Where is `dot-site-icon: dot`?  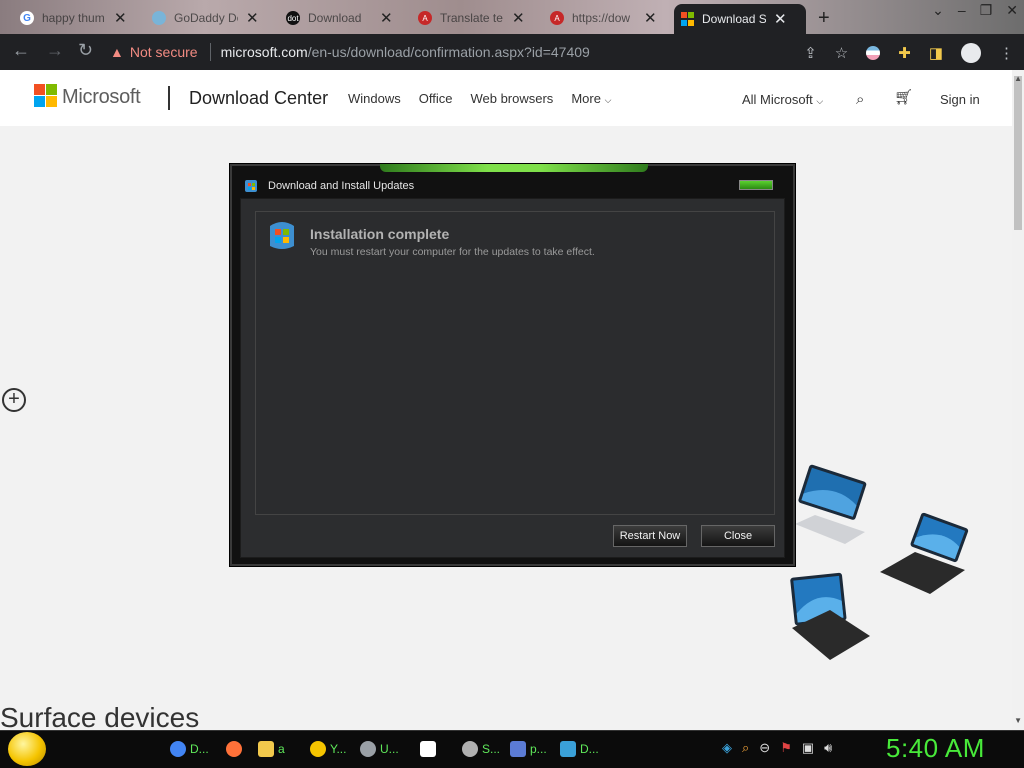 dot-site-icon: dot is located at coordinates (293, 18).